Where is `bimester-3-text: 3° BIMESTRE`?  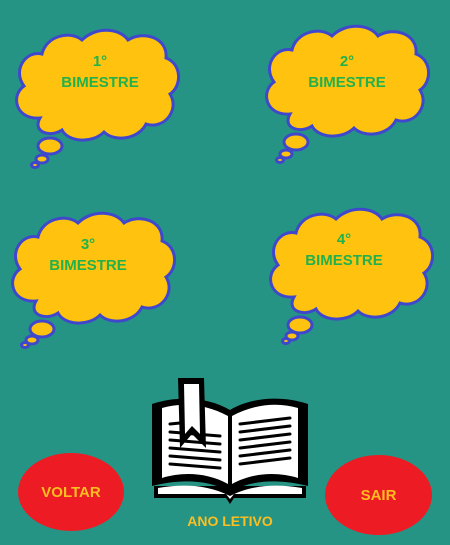
bimester-3-text: 3° BIMESTRE is located at coordinates (88, 255).